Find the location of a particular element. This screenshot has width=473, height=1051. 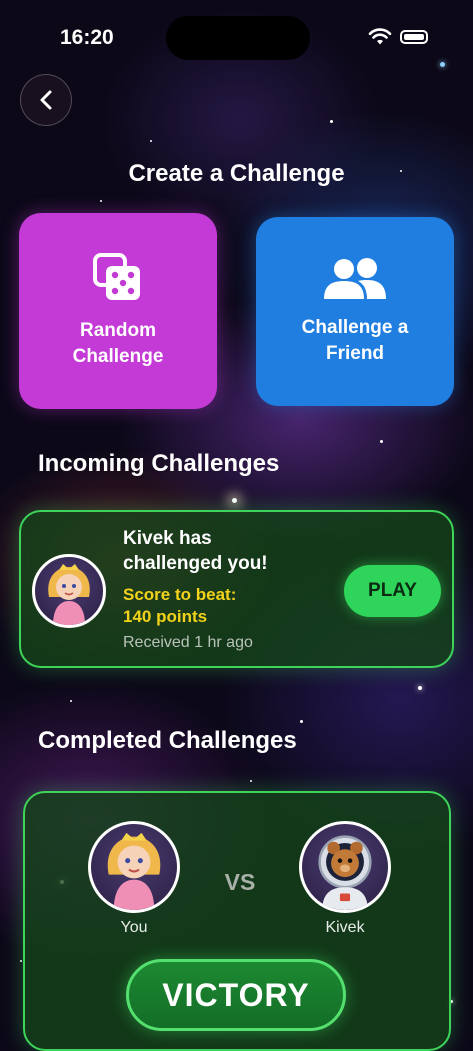

score-to-beat: Score to beat: 140 points is located at coordinates (179, 606).